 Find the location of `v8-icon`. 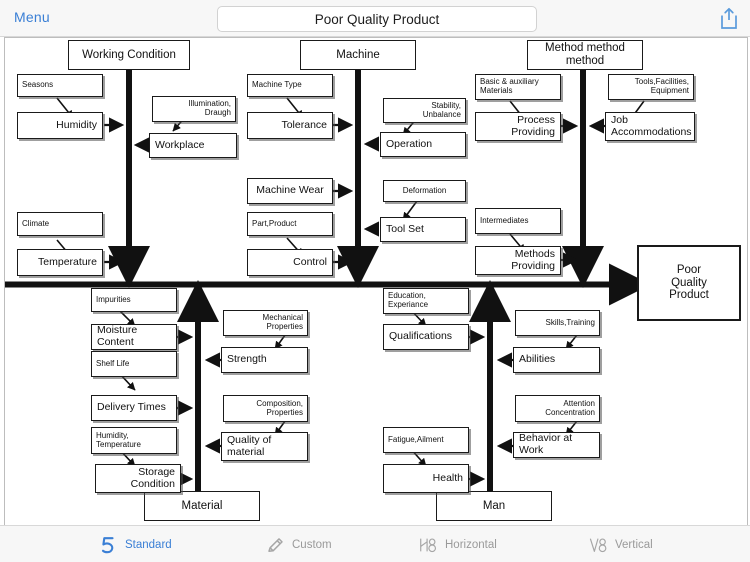

v8-icon is located at coordinates (598, 544).